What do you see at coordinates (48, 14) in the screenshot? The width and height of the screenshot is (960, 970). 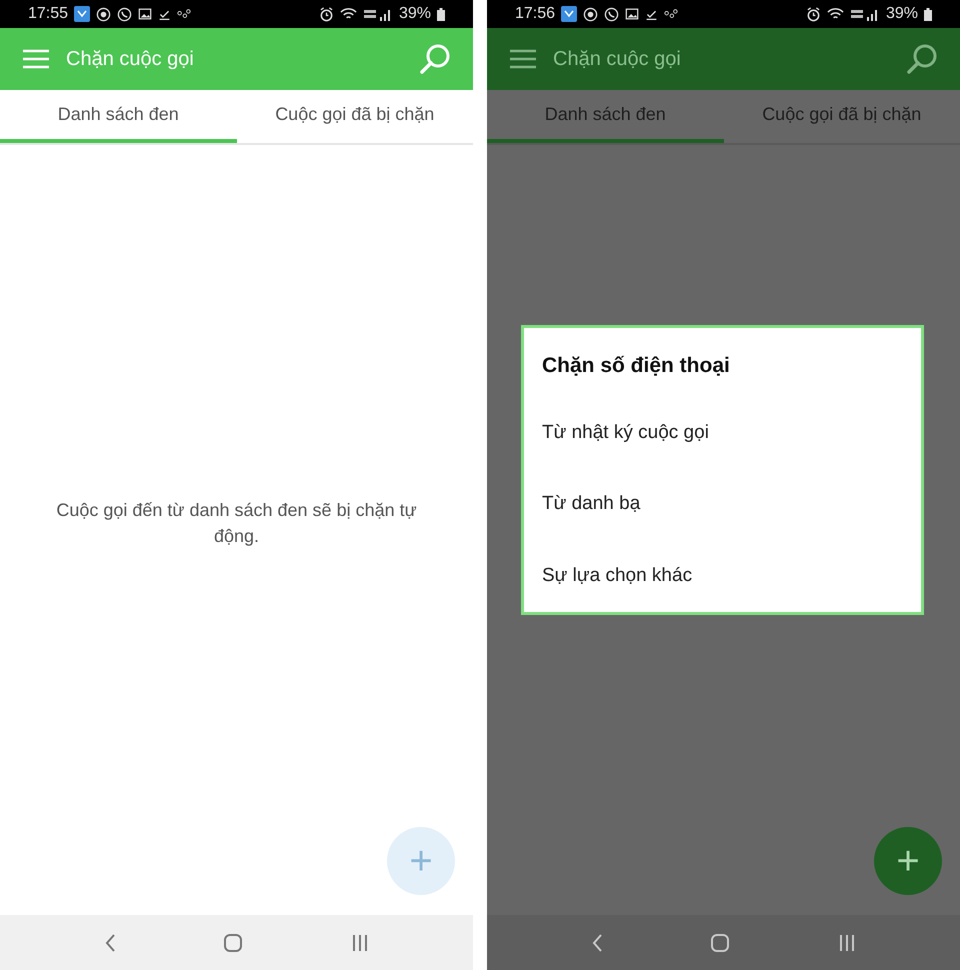 I see `status-time: 17:55` at bounding box center [48, 14].